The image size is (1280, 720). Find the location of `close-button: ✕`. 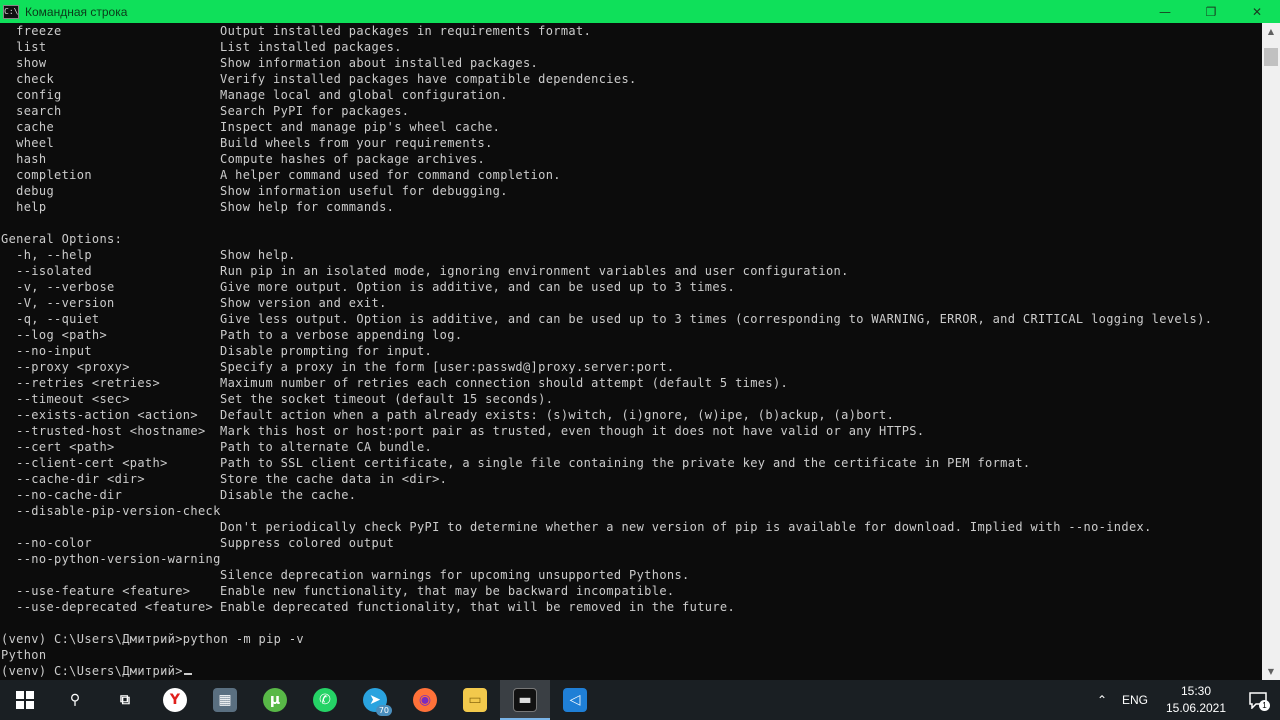

close-button: ✕ is located at coordinates (1257, 11).